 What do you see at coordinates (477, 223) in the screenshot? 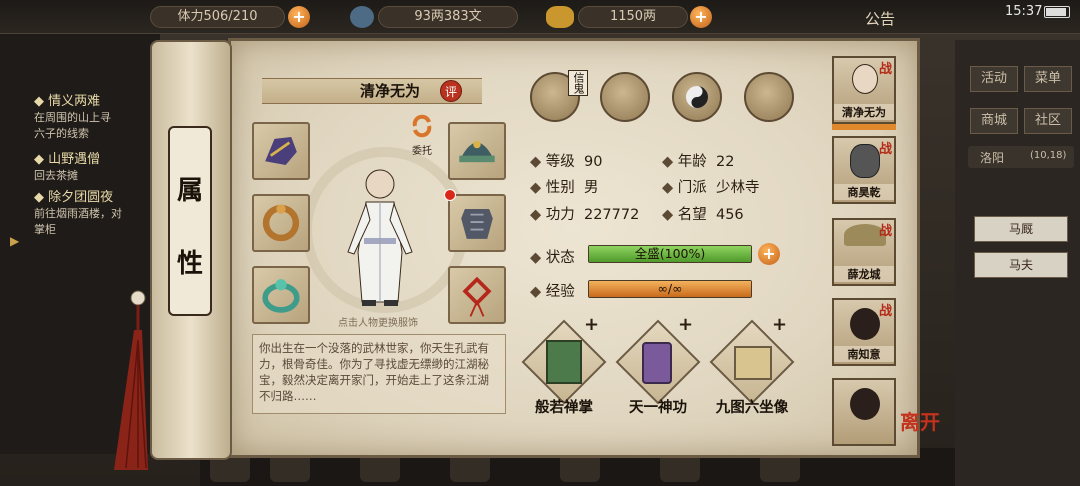
I see `equip-slot-armor` at bounding box center [477, 223].